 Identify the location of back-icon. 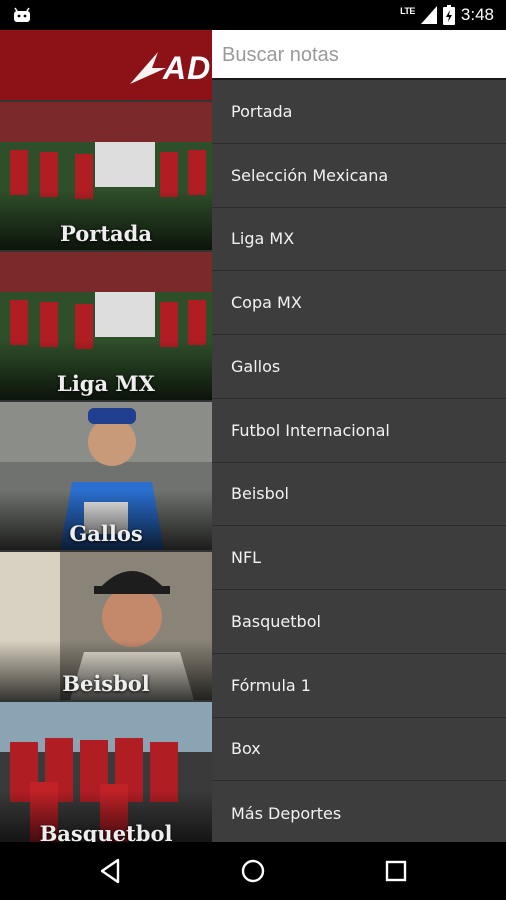
(111, 871).